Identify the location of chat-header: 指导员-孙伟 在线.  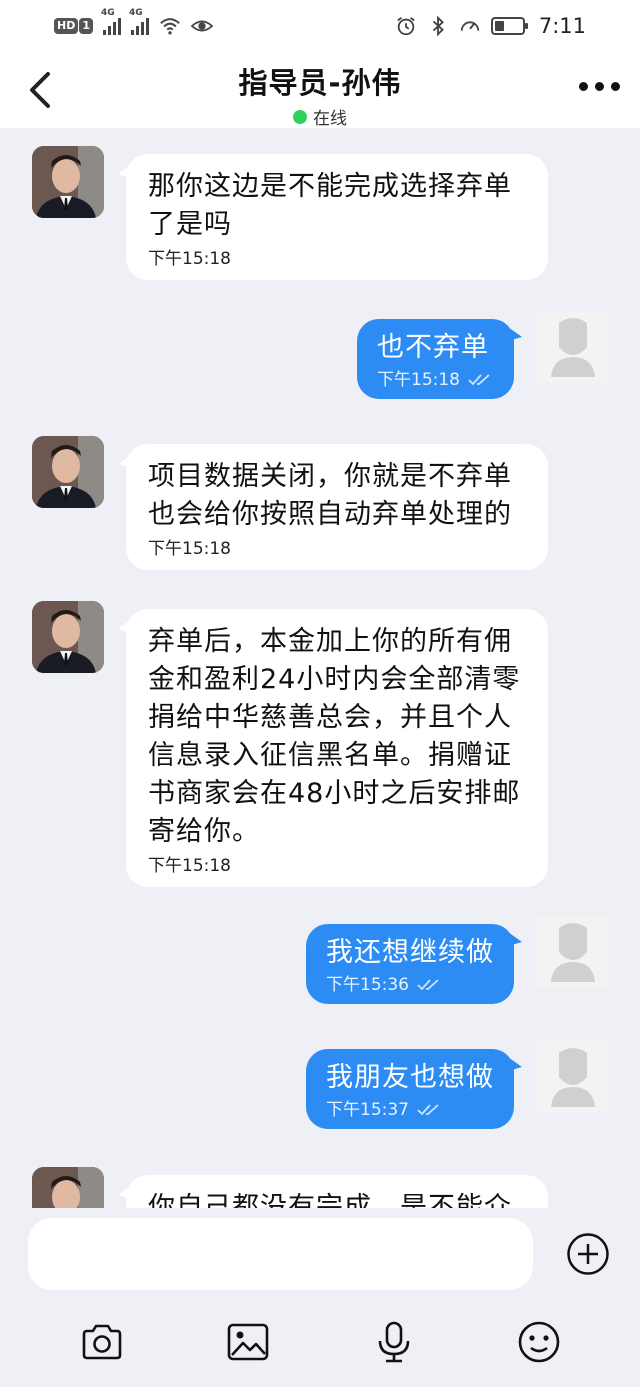
(320, 90).